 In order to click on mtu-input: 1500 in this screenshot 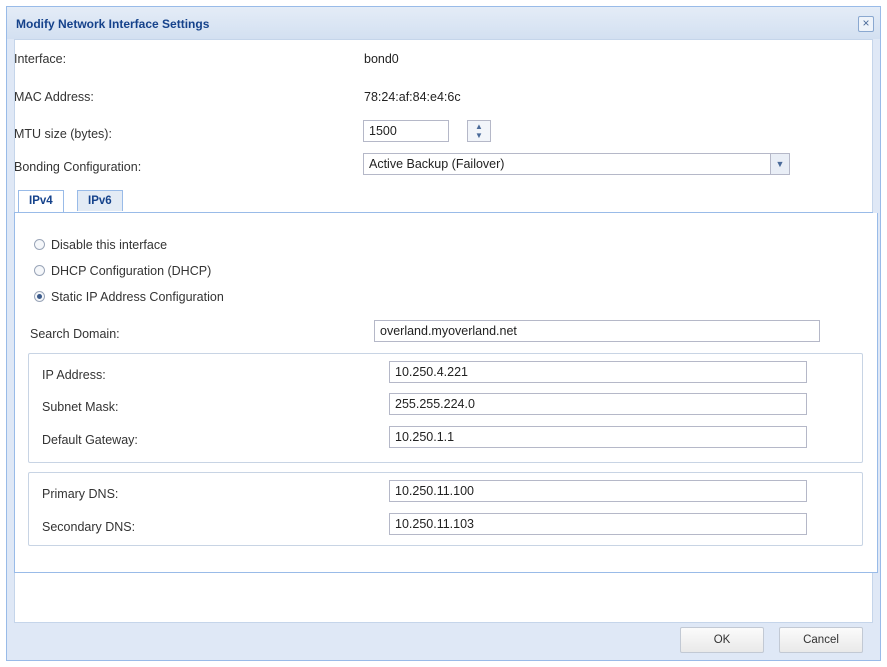, I will do `click(406, 131)`.